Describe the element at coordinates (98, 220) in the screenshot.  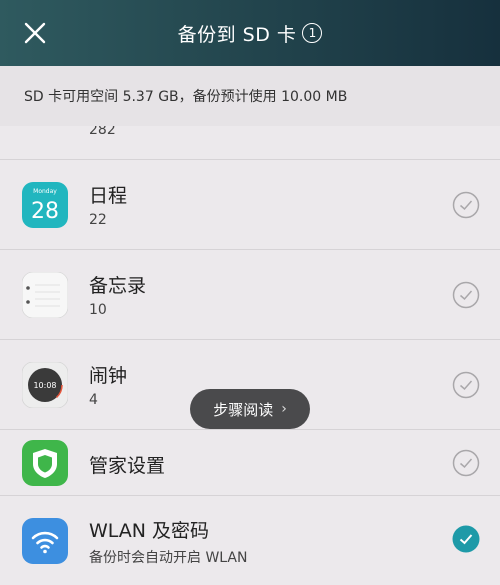
I see `list-item-count: 22` at that location.